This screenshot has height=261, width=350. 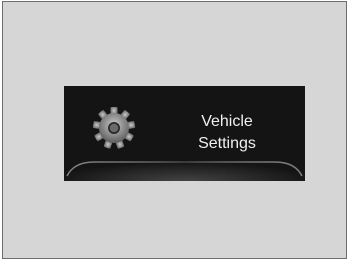 I want to click on gear-icon, so click(x=114, y=128).